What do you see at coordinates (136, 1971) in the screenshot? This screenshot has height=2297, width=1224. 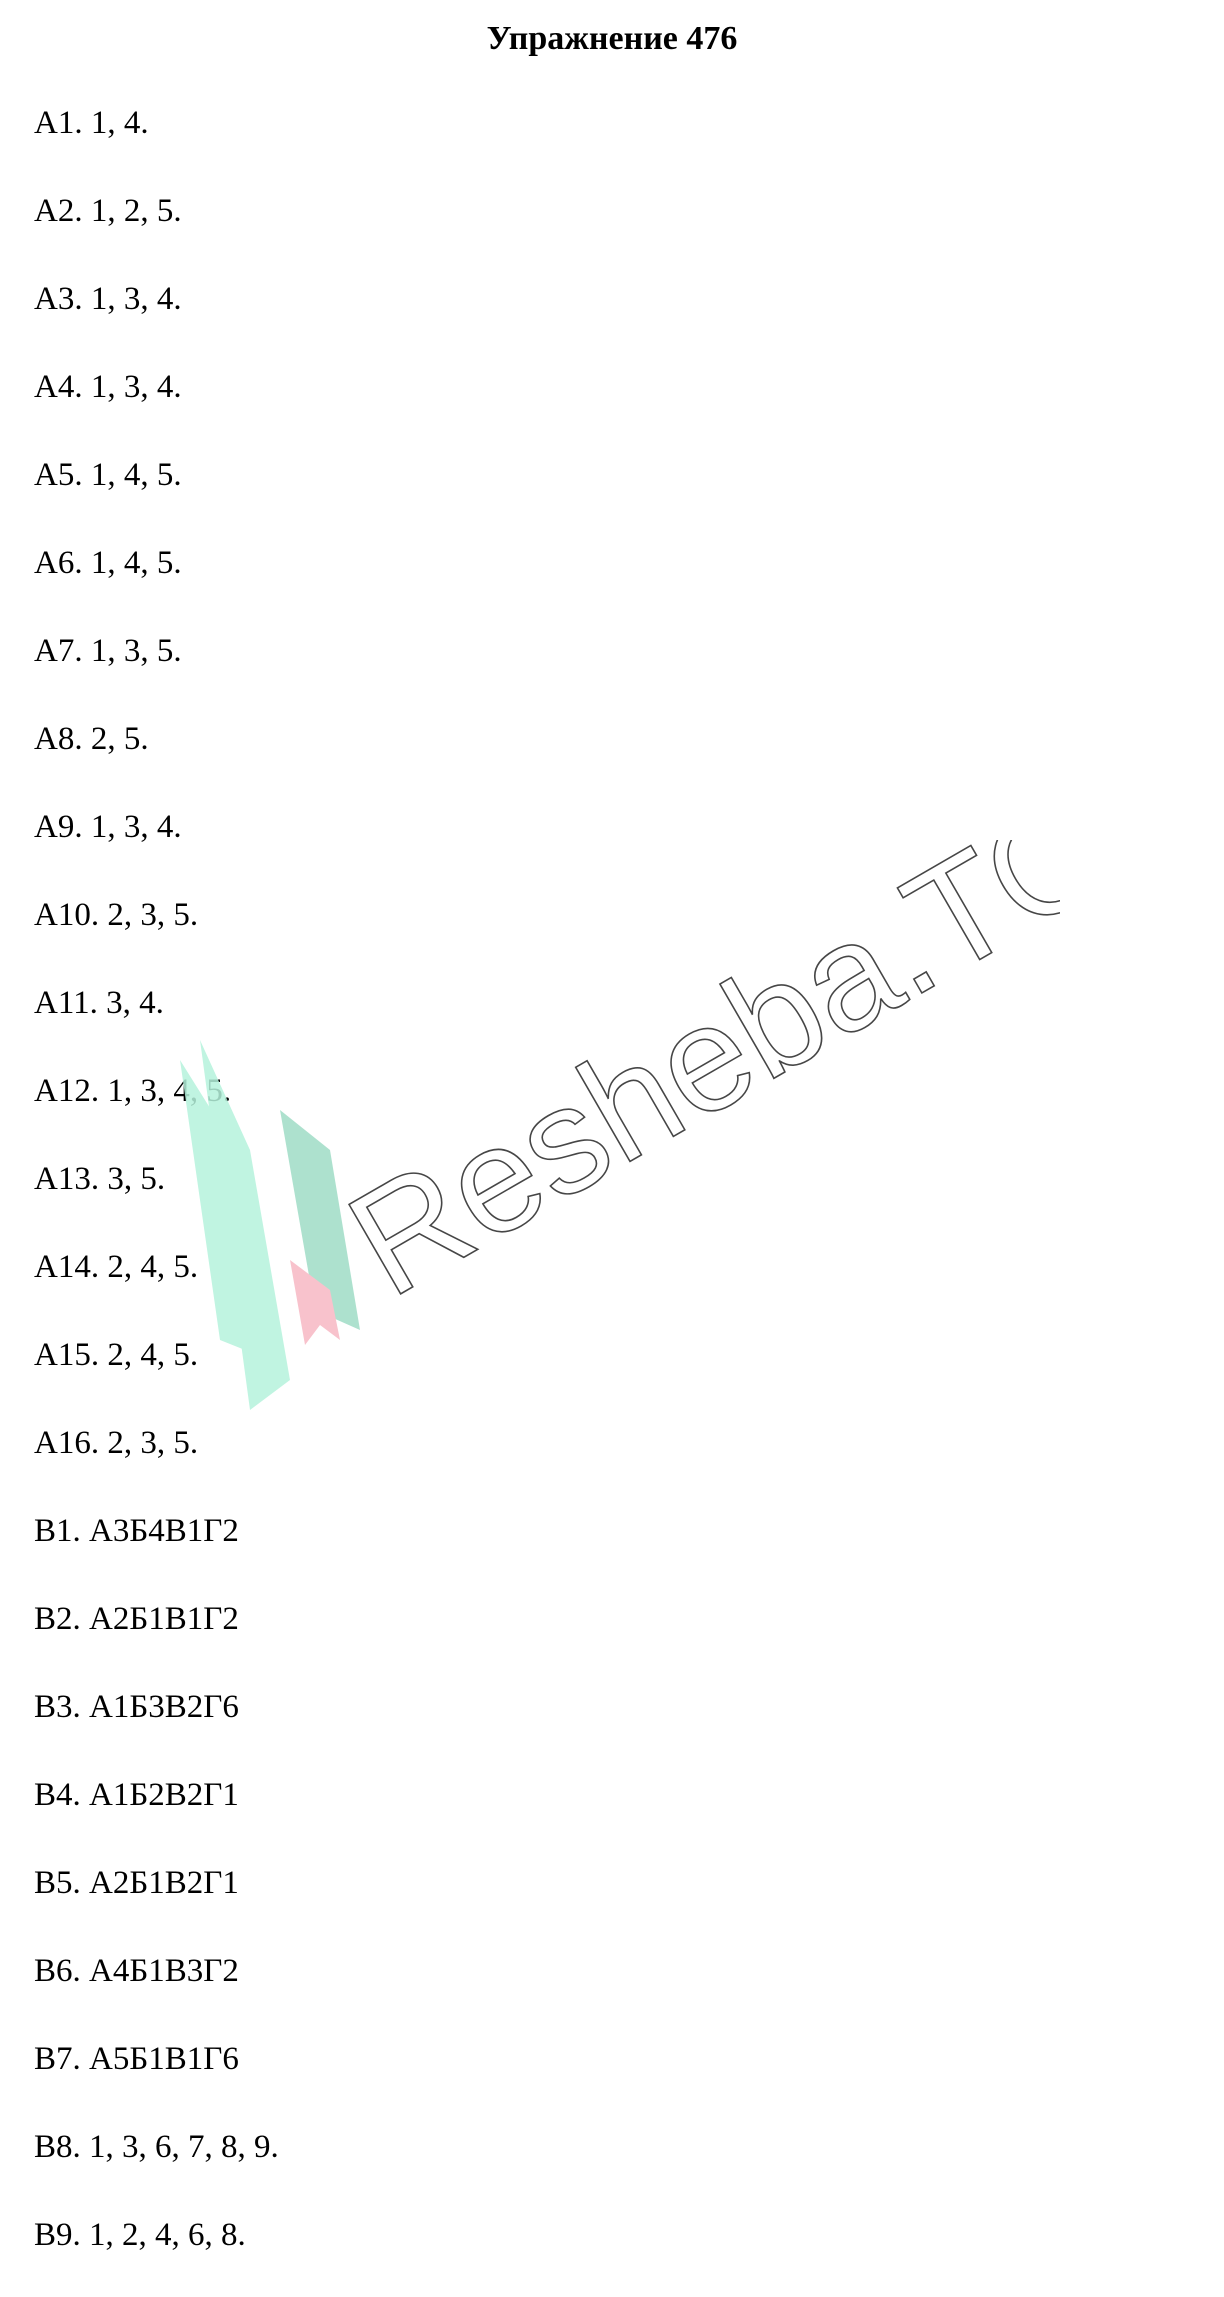 I see `answer-line: В6. А4Б1В3Г2` at bounding box center [136, 1971].